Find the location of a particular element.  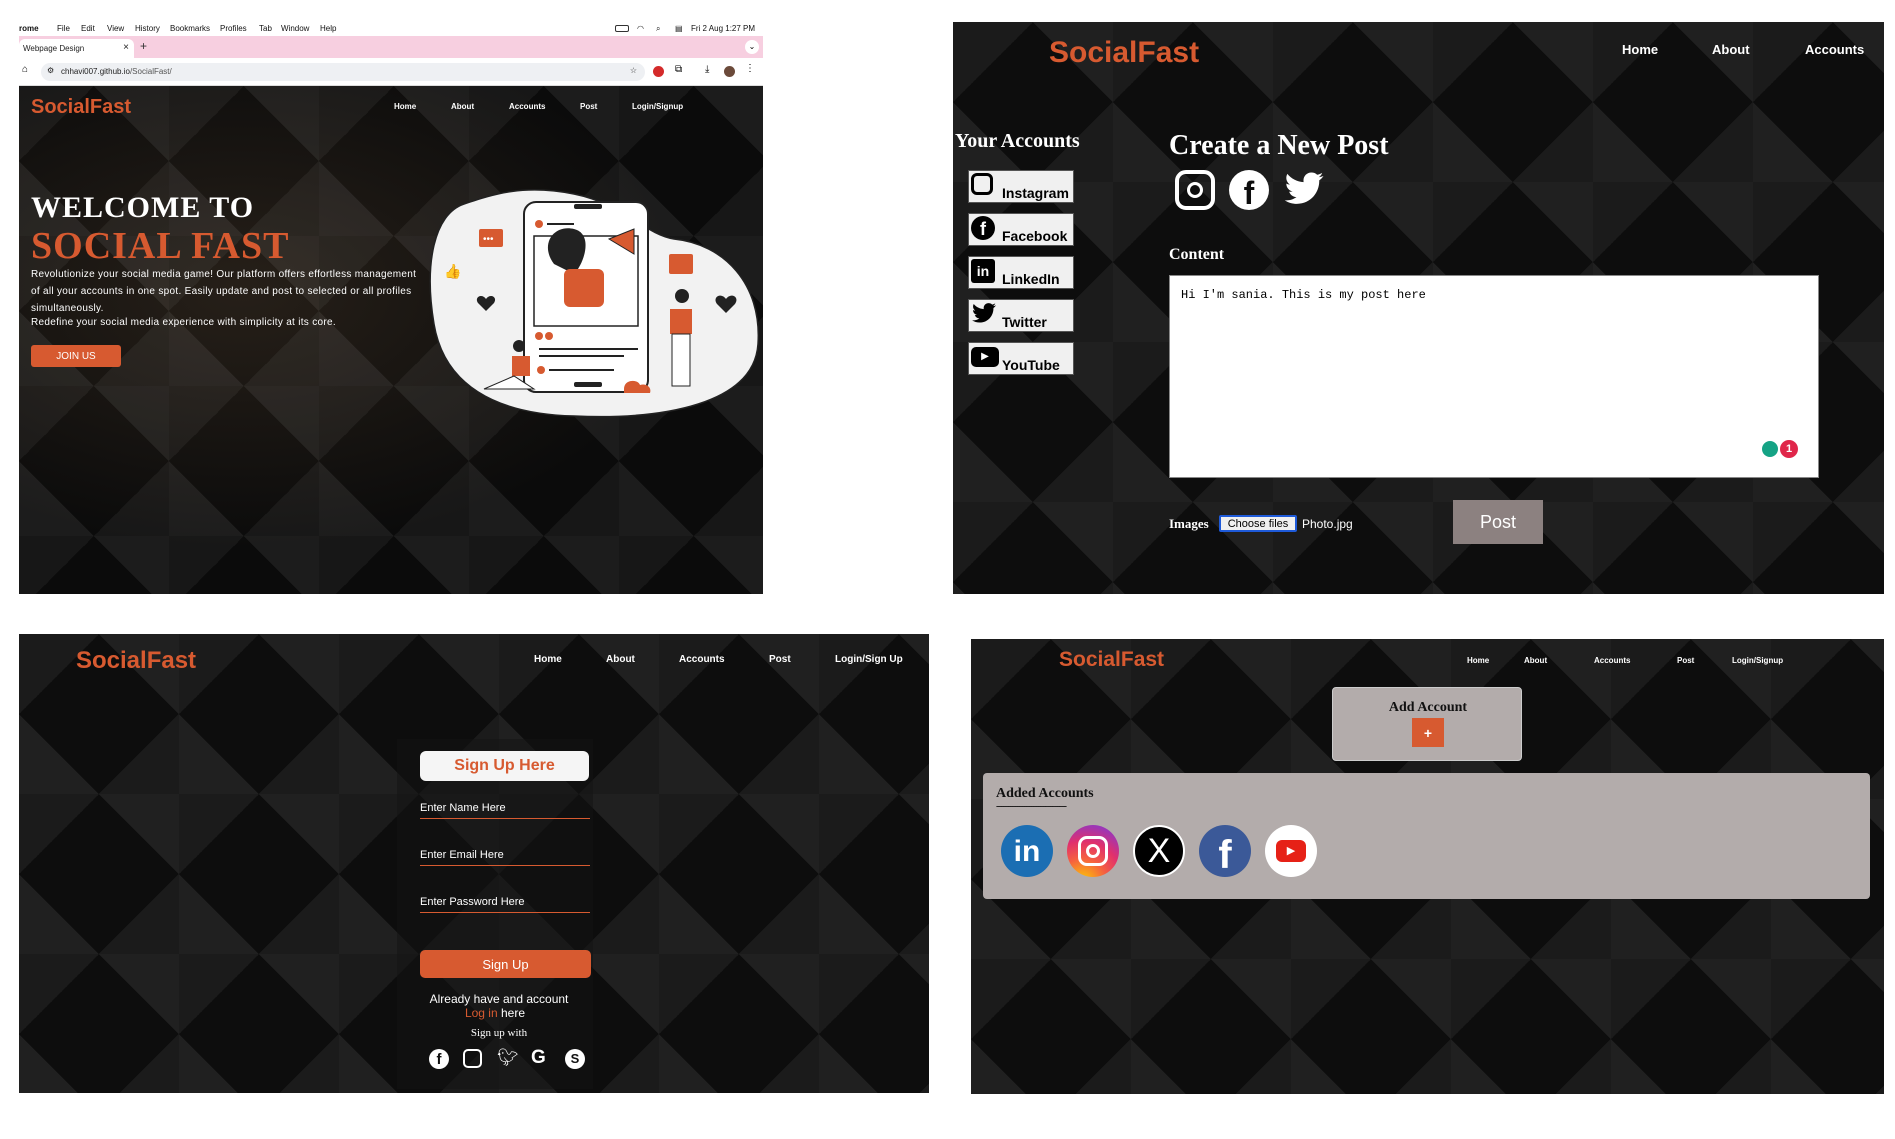

youtube-icon: ▶ is located at coordinates (1291, 851).